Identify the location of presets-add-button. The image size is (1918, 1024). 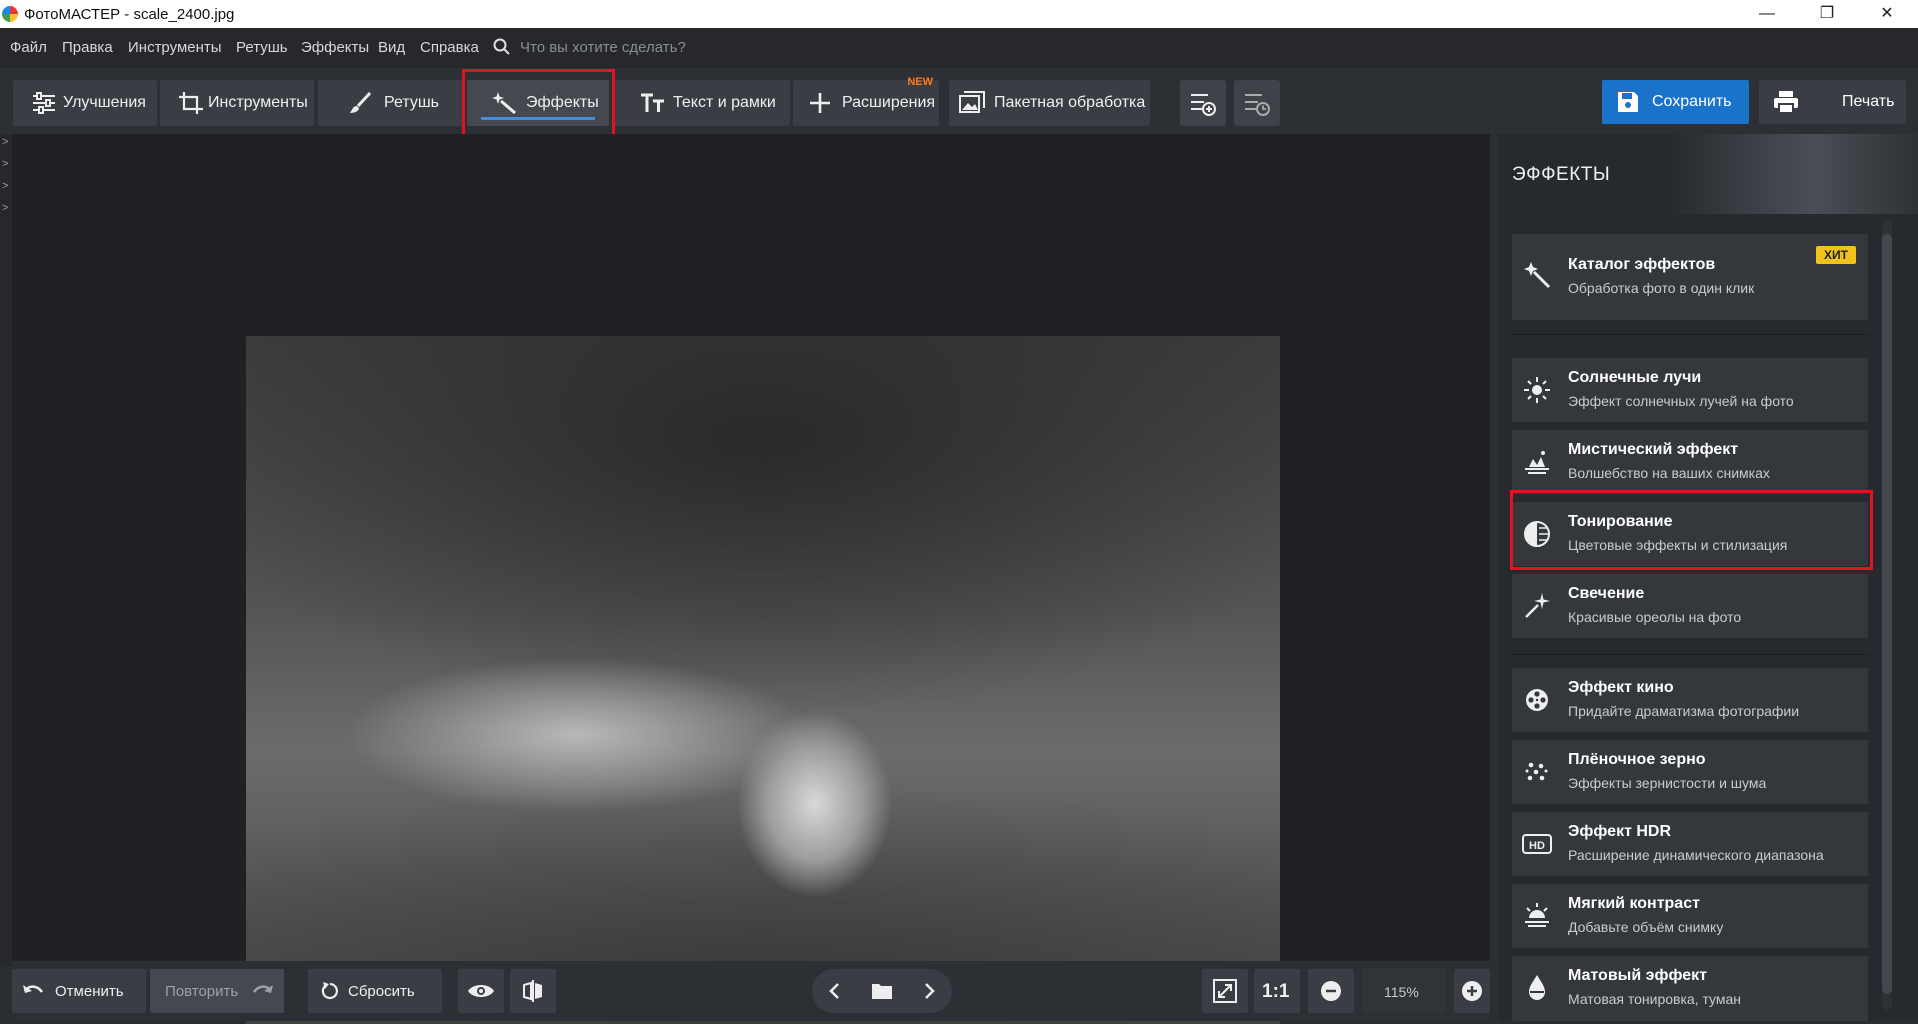
(1203, 103).